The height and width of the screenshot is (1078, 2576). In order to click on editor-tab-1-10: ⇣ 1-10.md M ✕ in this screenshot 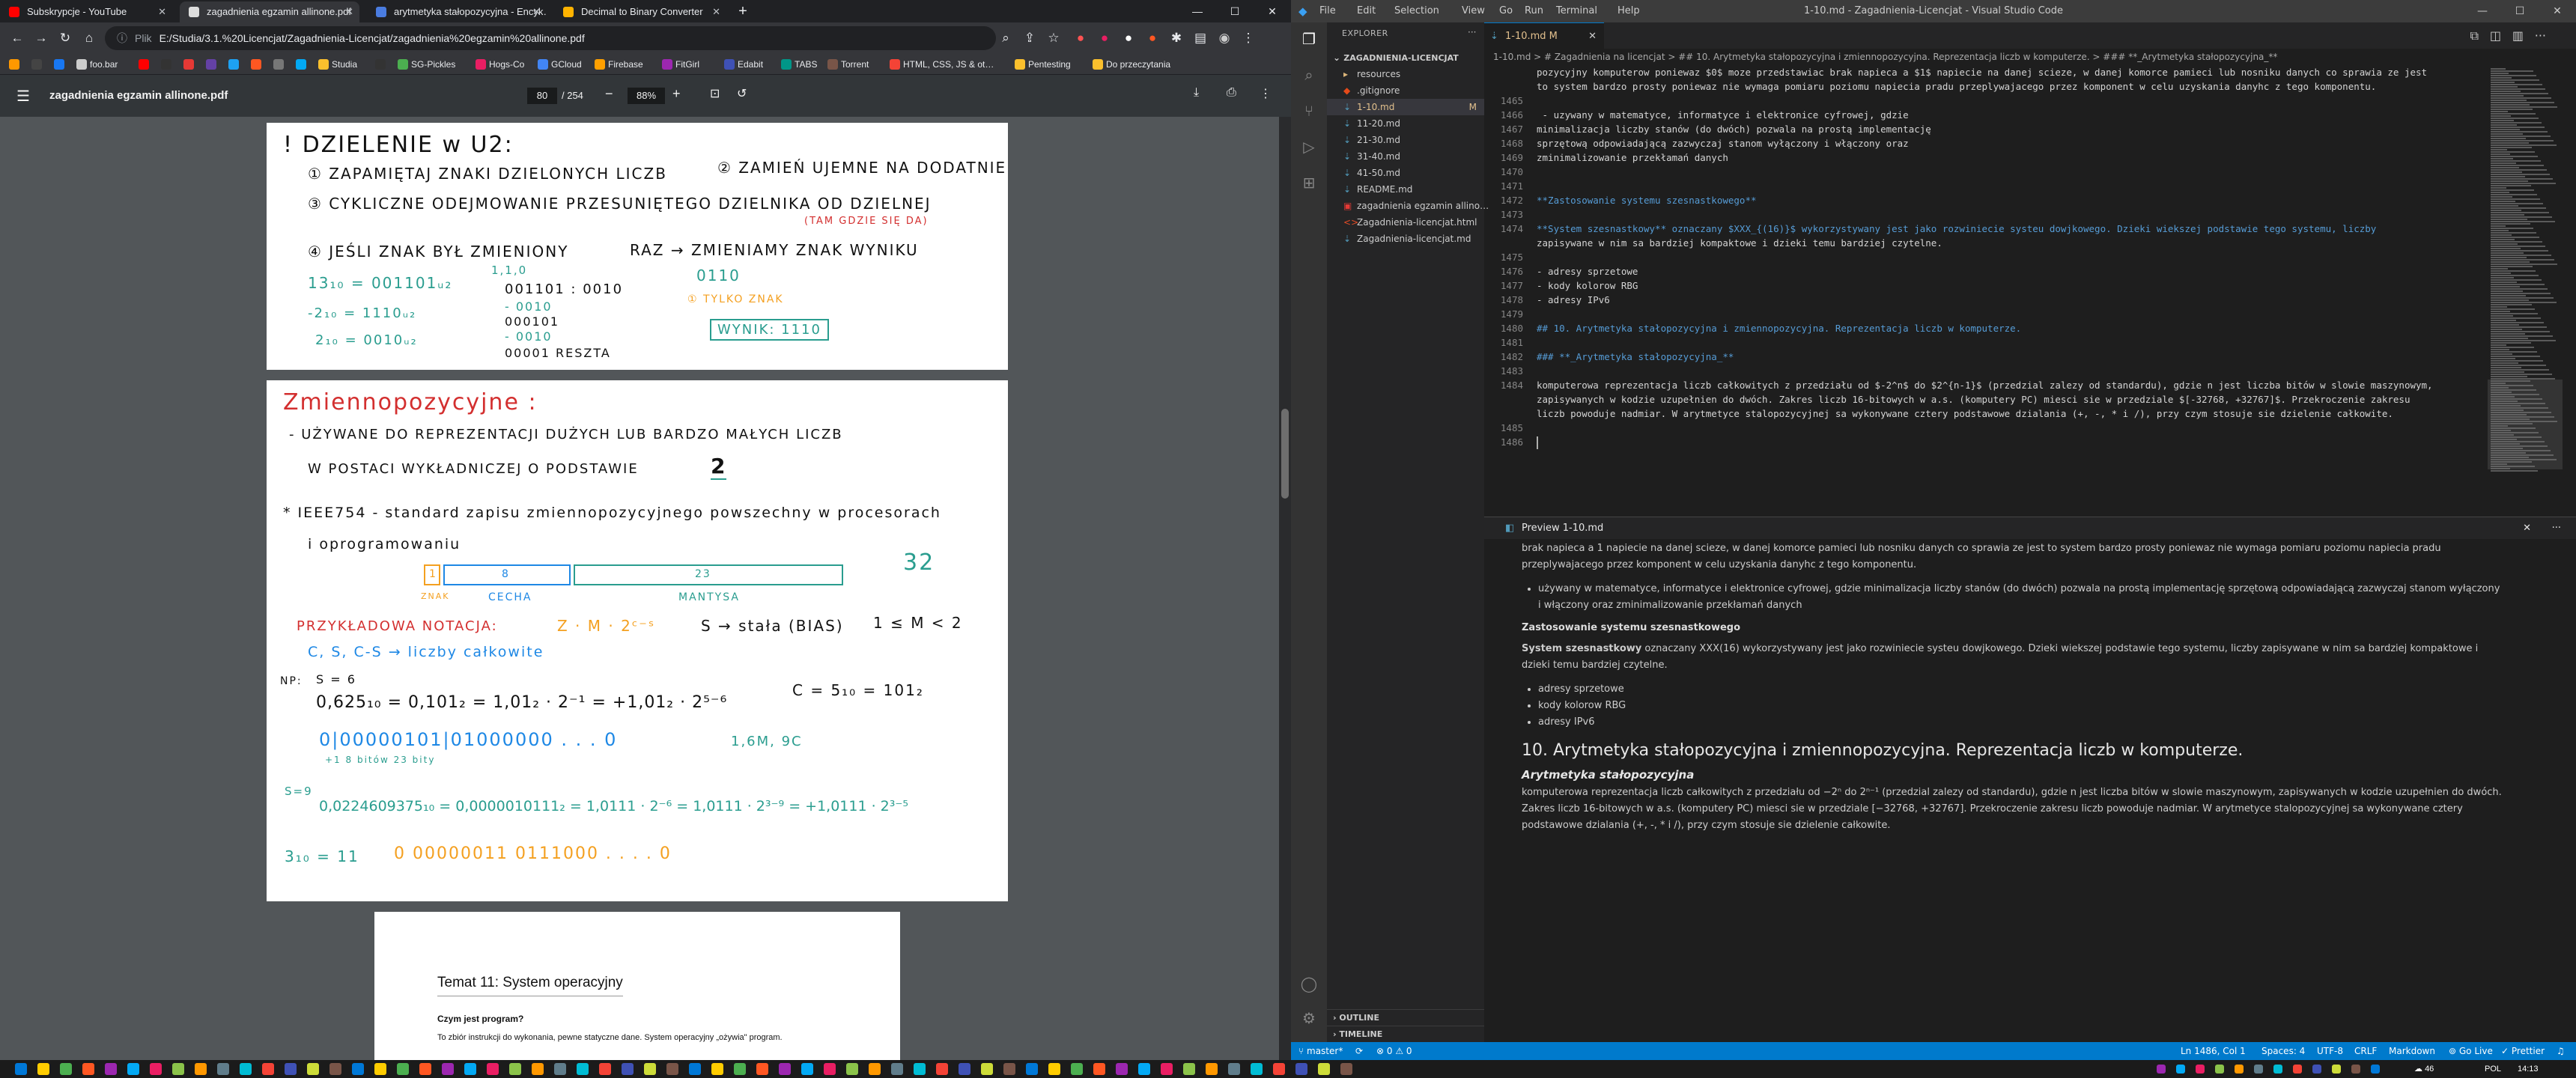, I will do `click(1544, 35)`.